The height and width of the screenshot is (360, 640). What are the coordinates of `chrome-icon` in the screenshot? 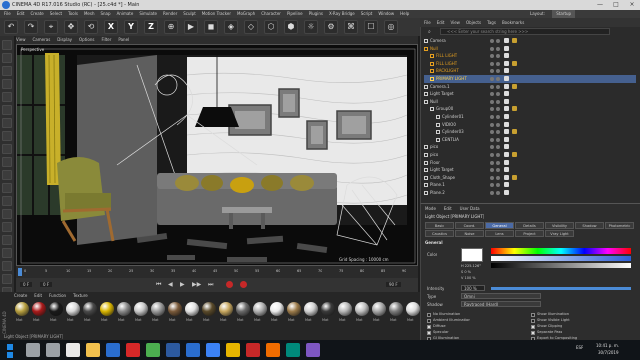 It's located at (153, 350).